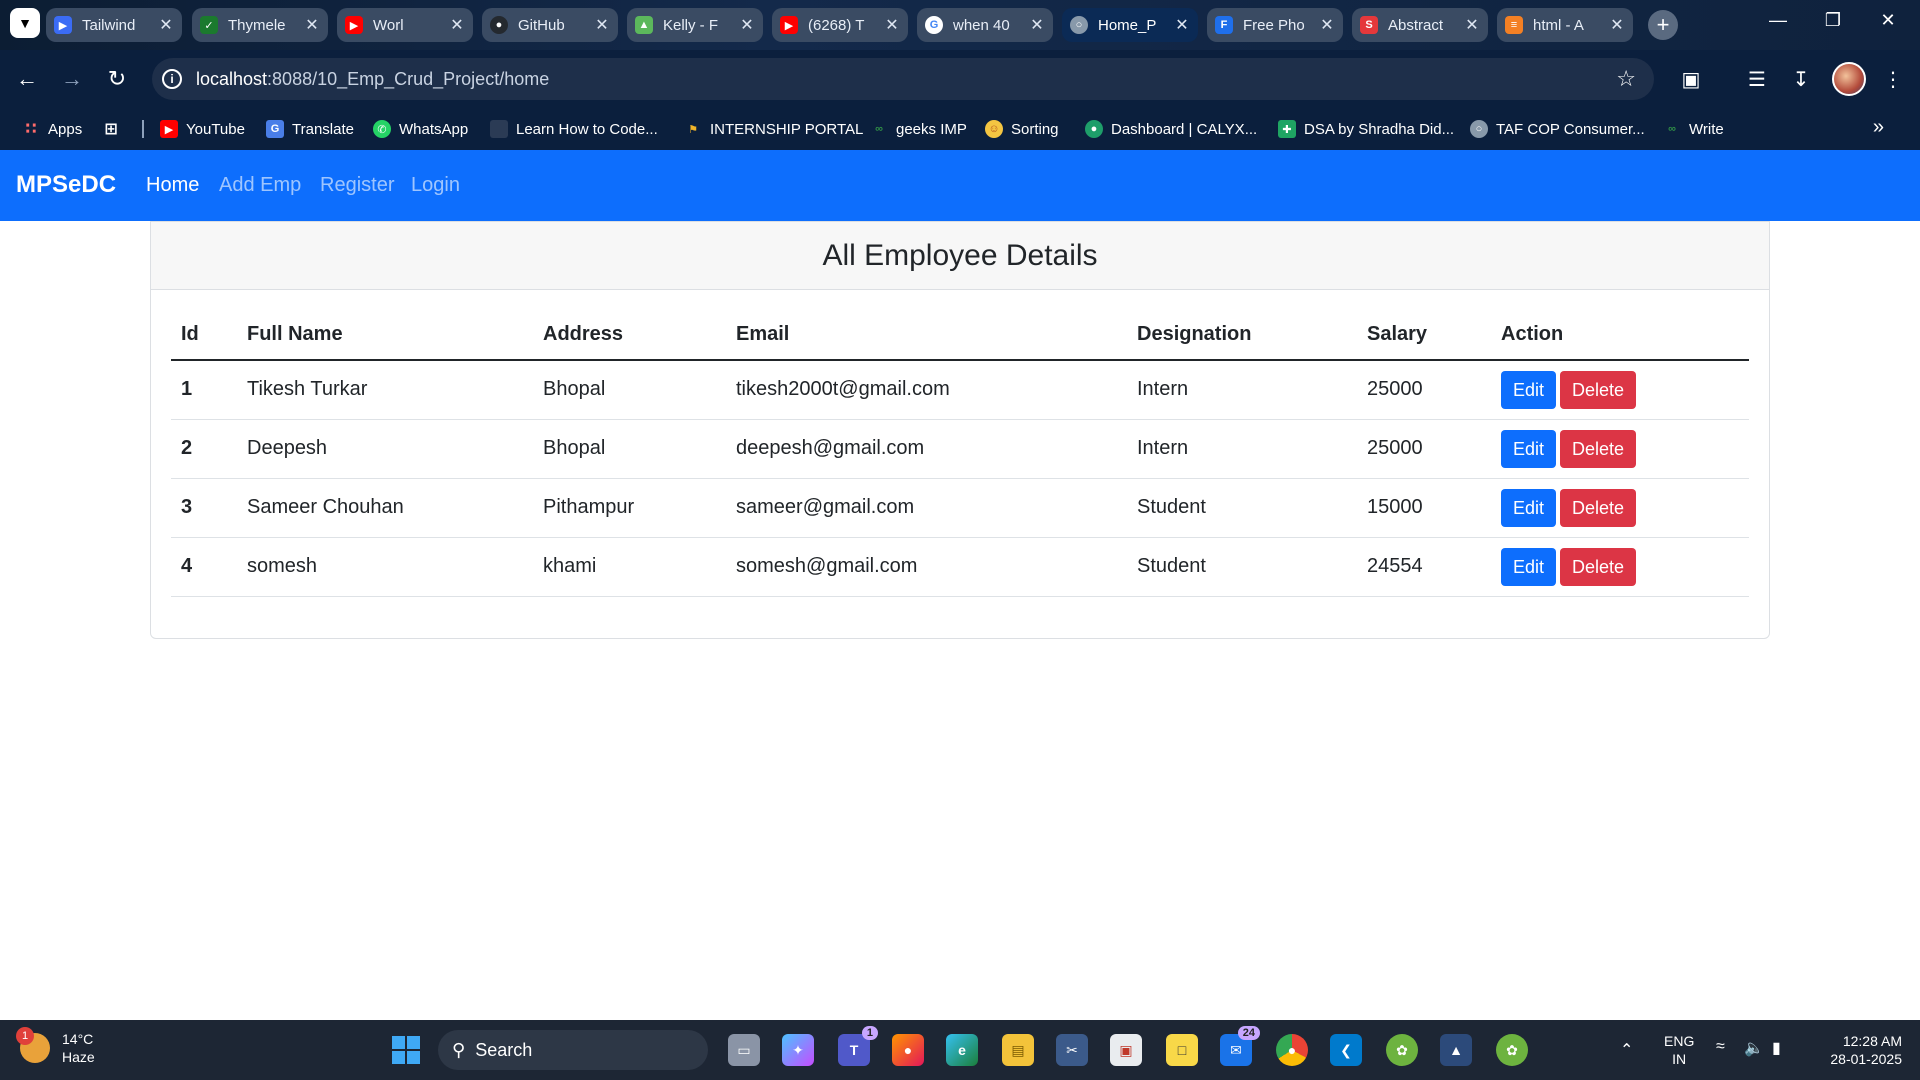 The width and height of the screenshot is (1920, 1080). Describe the element at coordinates (260, 185) in the screenshot. I see `nav-link-add-emp: Add Emp` at that location.